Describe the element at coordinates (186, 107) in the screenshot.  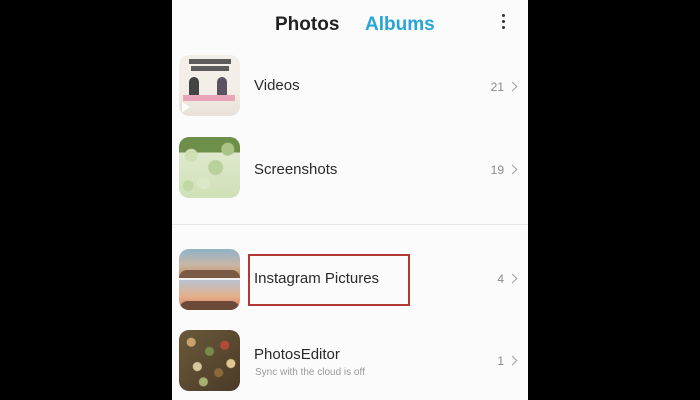
I see `play-icon` at that location.